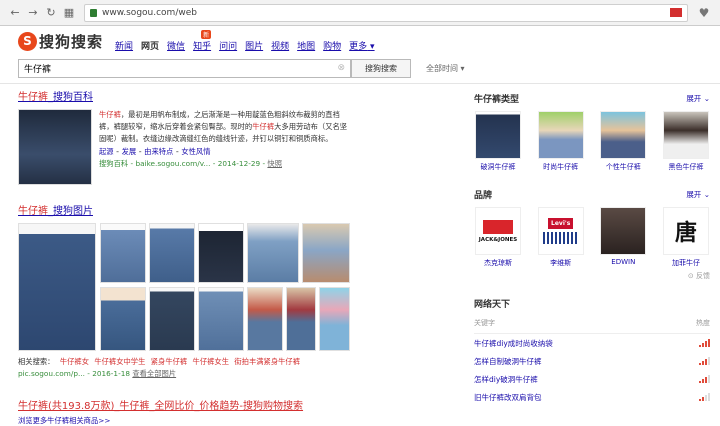 The image size is (720, 426). What do you see at coordinates (33, 13) in the screenshot?
I see `forward-icon: →` at bounding box center [33, 13].